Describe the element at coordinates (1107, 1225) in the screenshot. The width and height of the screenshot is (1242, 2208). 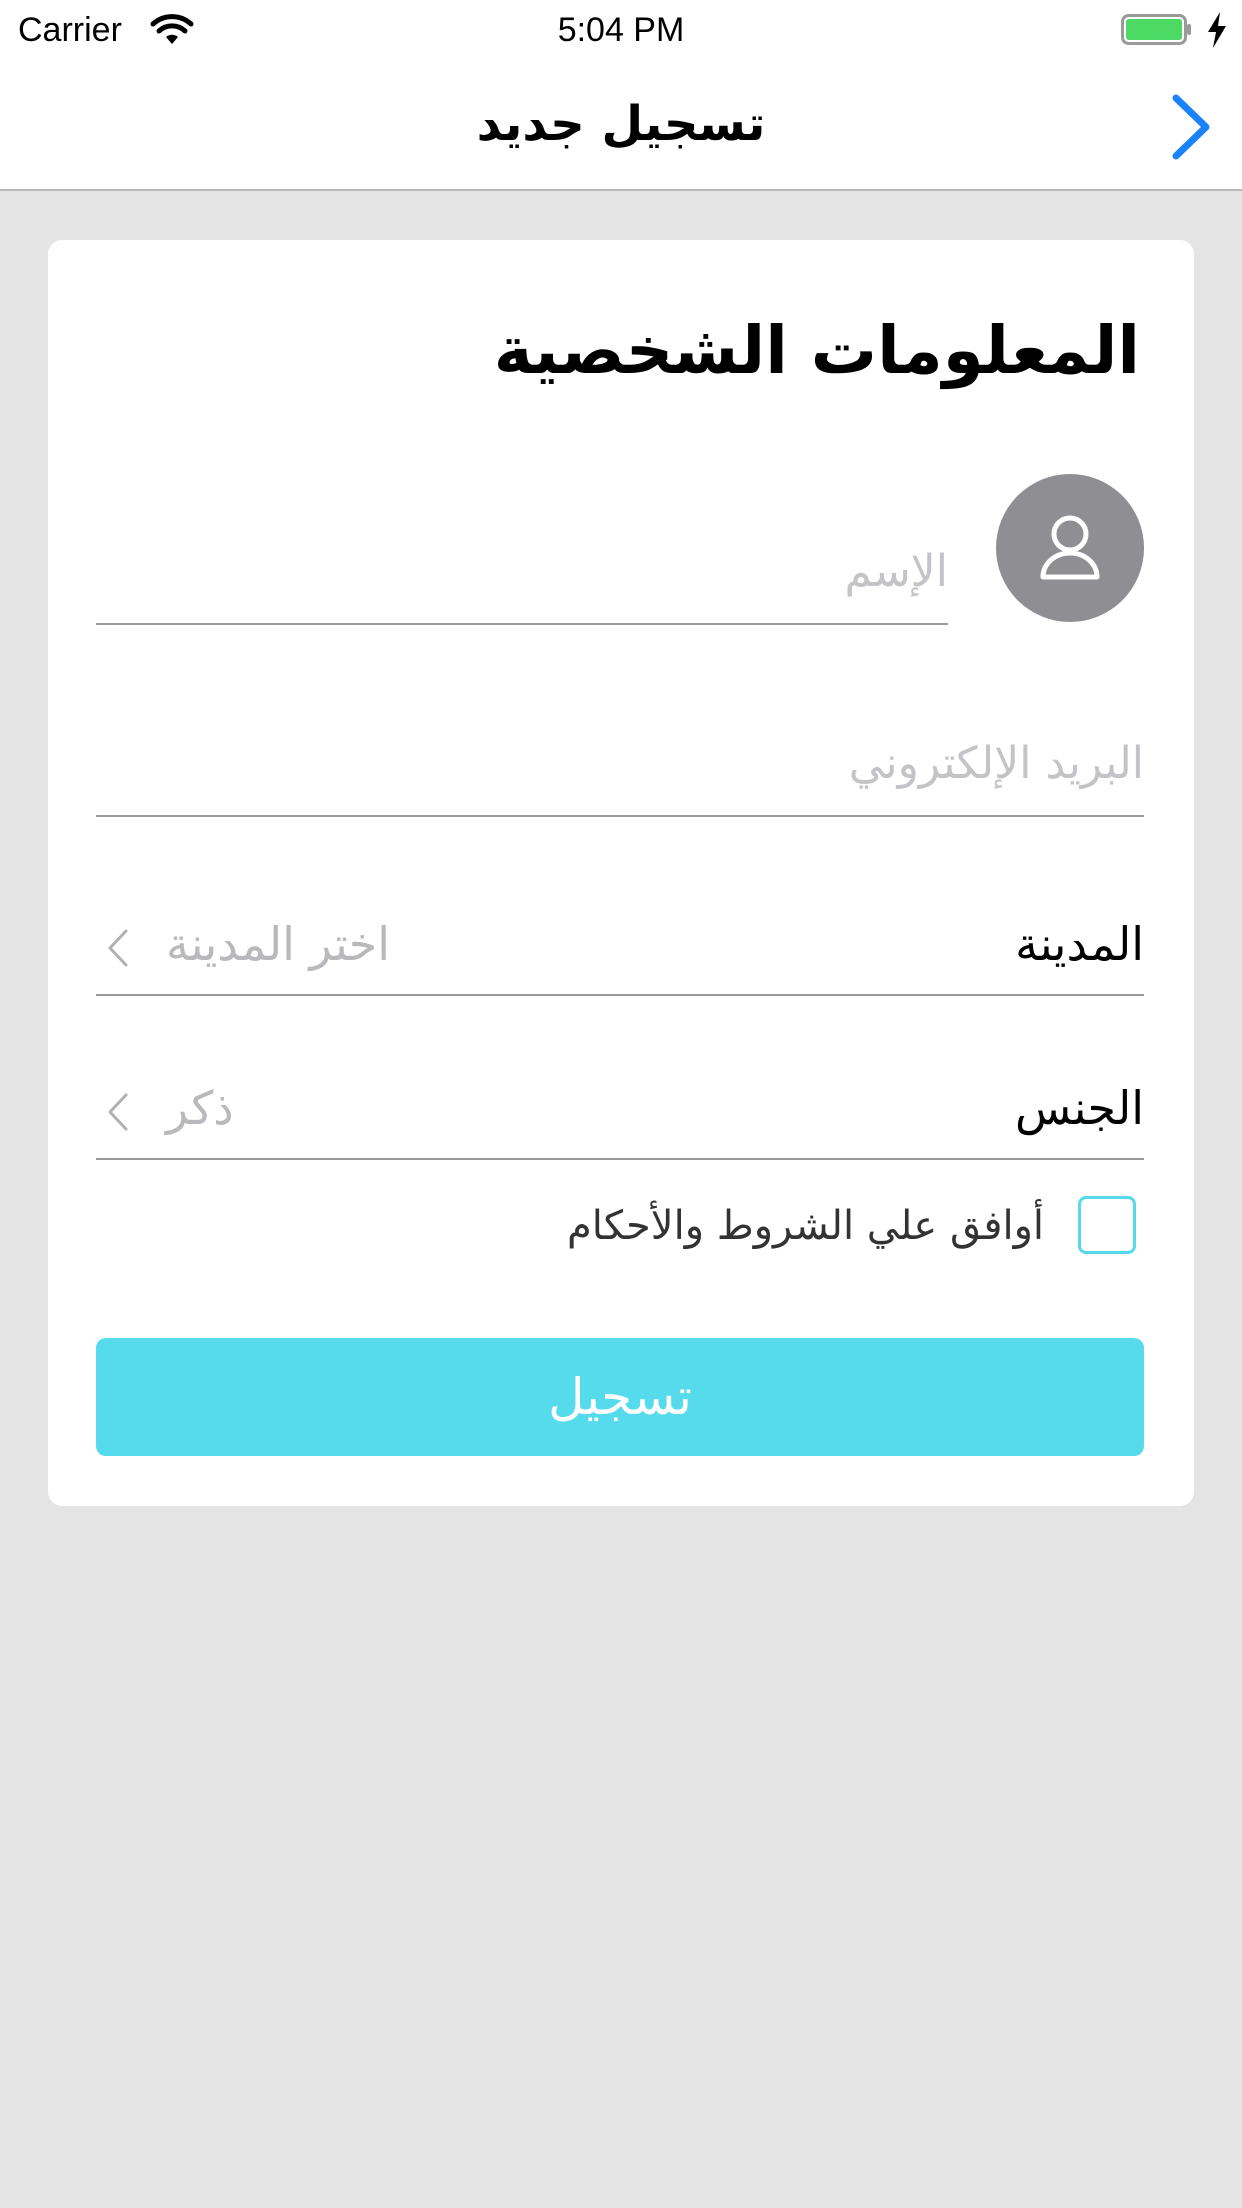
I see `terms-checkbox` at that location.